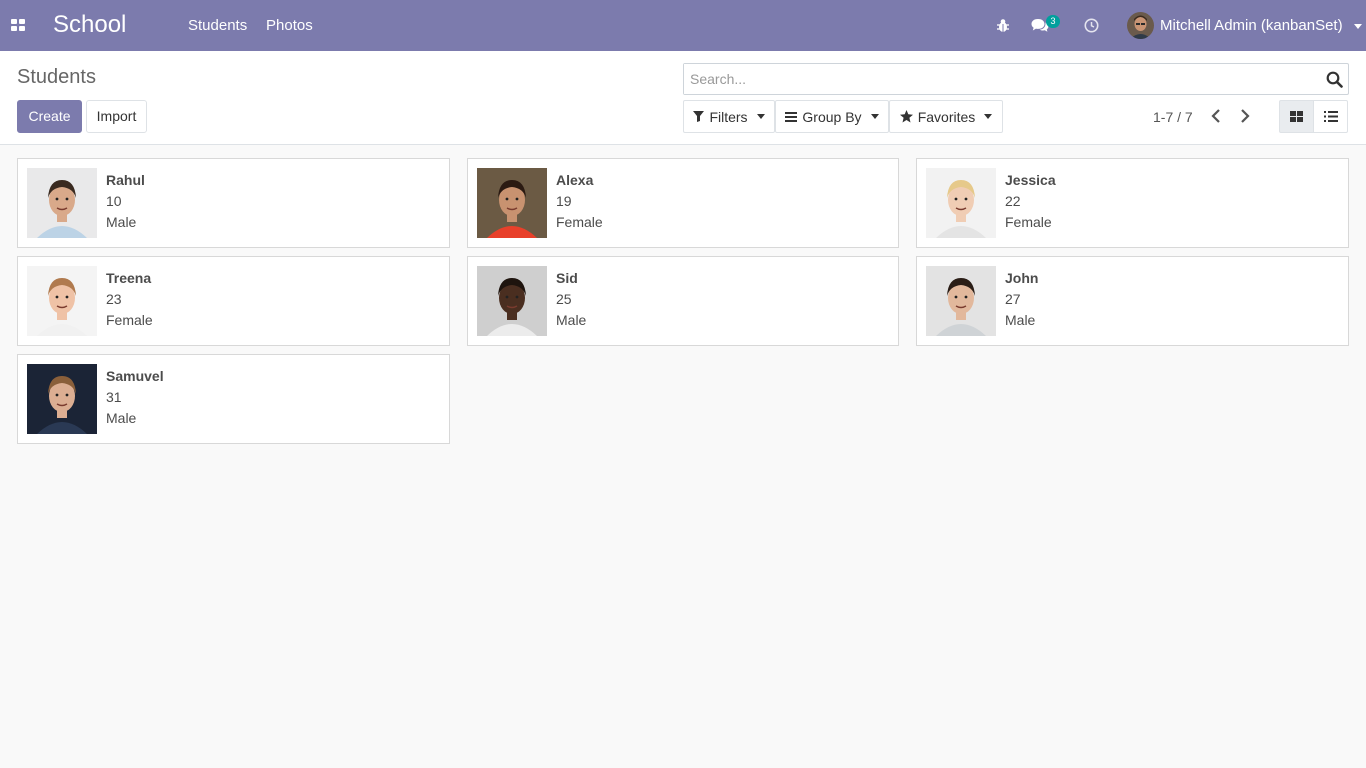  Describe the element at coordinates (289, 25) in the screenshot. I see `menu-item-photos: Photos` at that location.